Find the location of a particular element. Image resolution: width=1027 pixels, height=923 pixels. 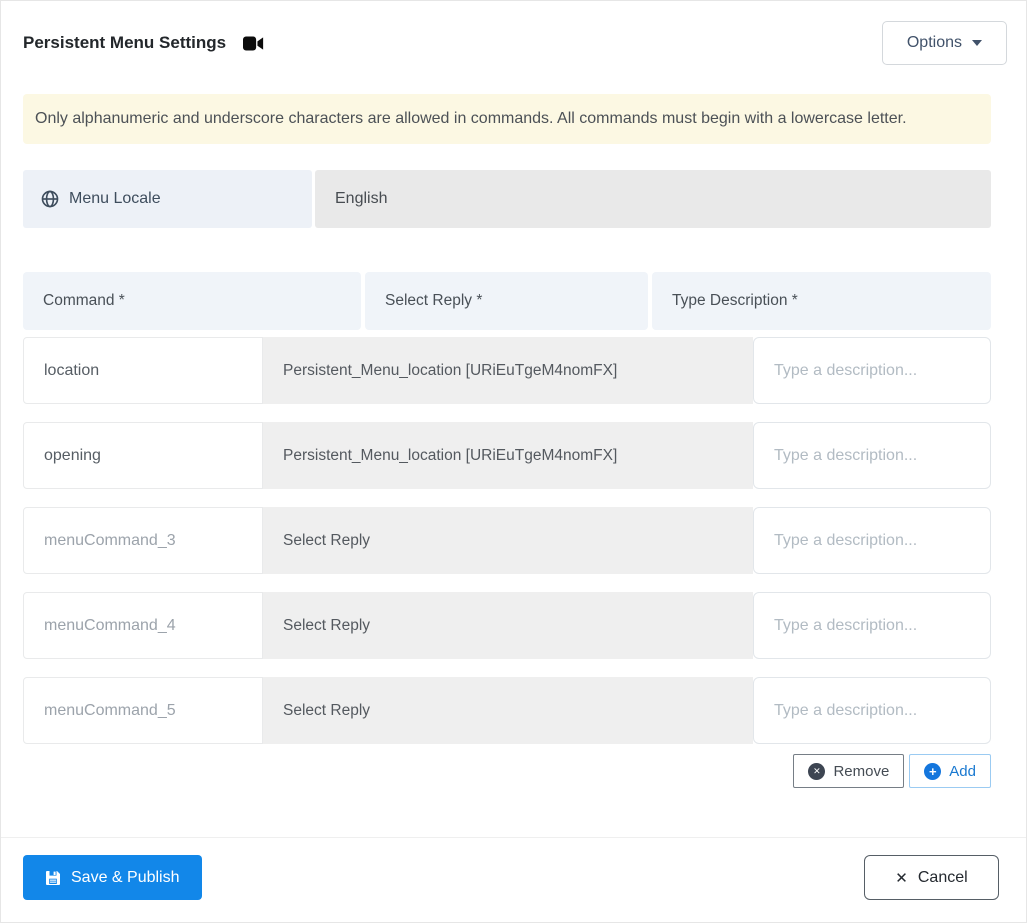

save-publish-label: Save & Publish is located at coordinates (125, 877).